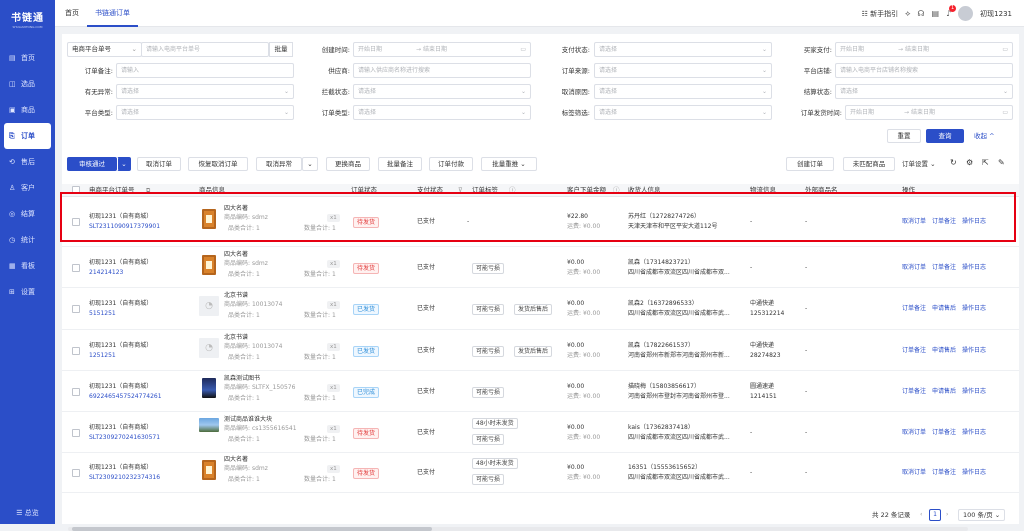 The height and width of the screenshot is (531, 1024). What do you see at coordinates (442, 91) in the screenshot?
I see `intercept-select: 请选择 ⌄` at bounding box center [442, 91].